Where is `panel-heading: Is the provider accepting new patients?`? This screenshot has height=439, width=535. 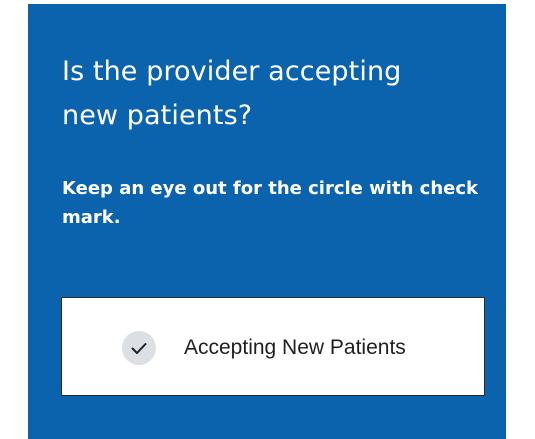 panel-heading: Is the provider accepting new patients? is located at coordinates (232, 93).